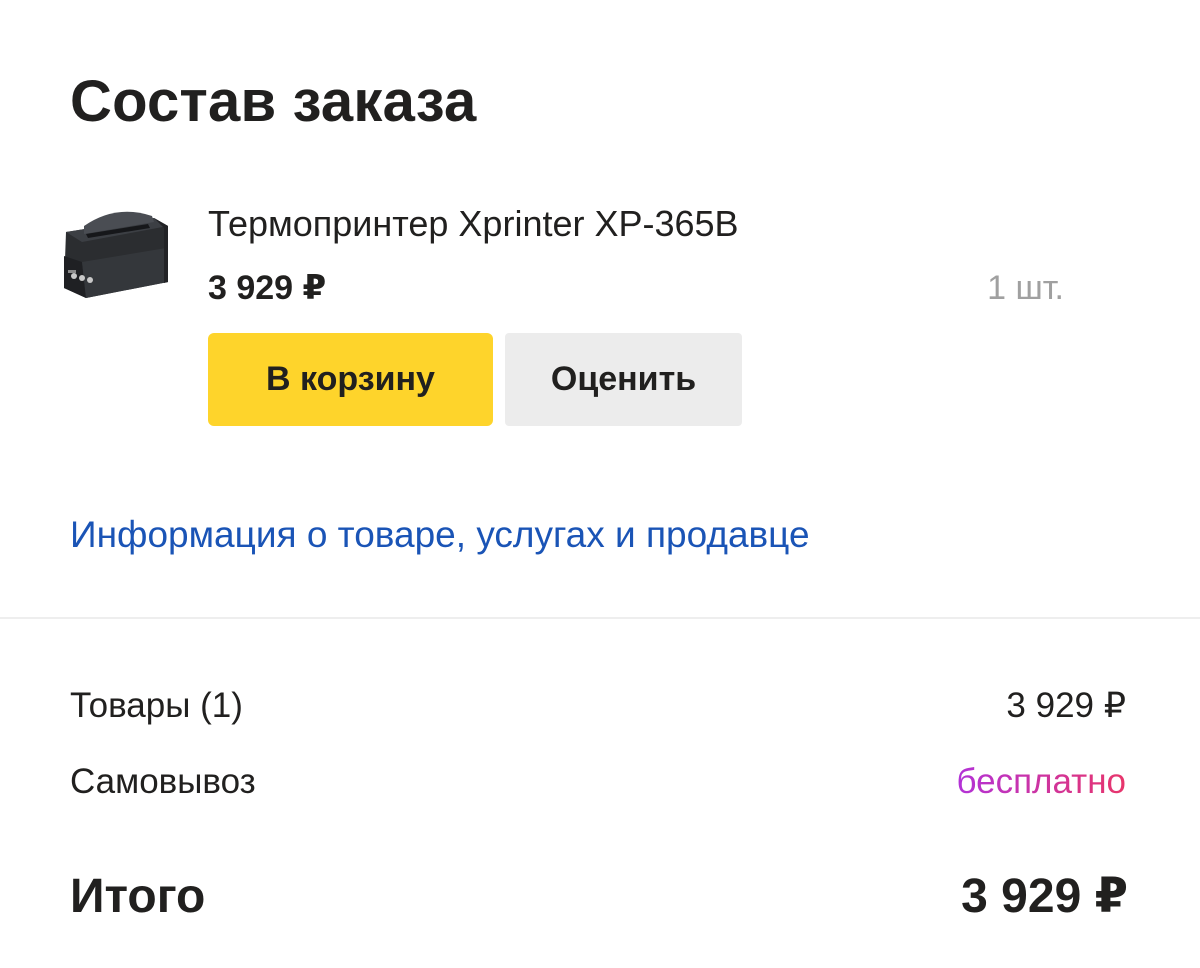 The height and width of the screenshot is (968, 1200). I want to click on add-to-cart-button: В корзину, so click(350, 379).